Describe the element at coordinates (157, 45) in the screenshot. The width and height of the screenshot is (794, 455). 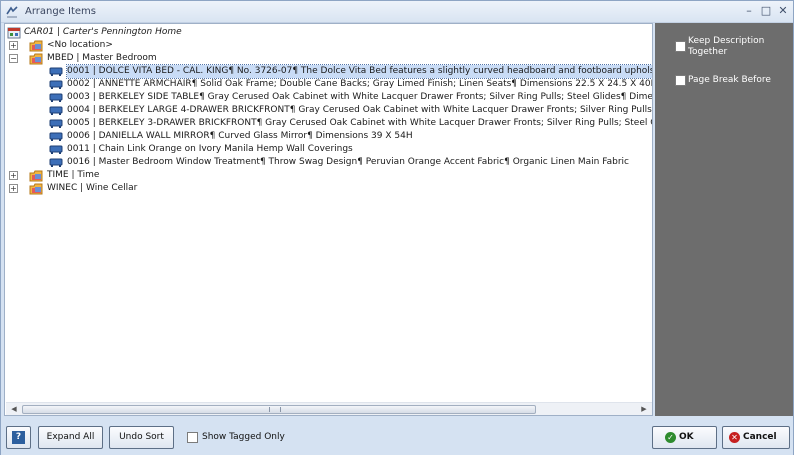
I see `tree-group-no-location: + <No location>` at that location.